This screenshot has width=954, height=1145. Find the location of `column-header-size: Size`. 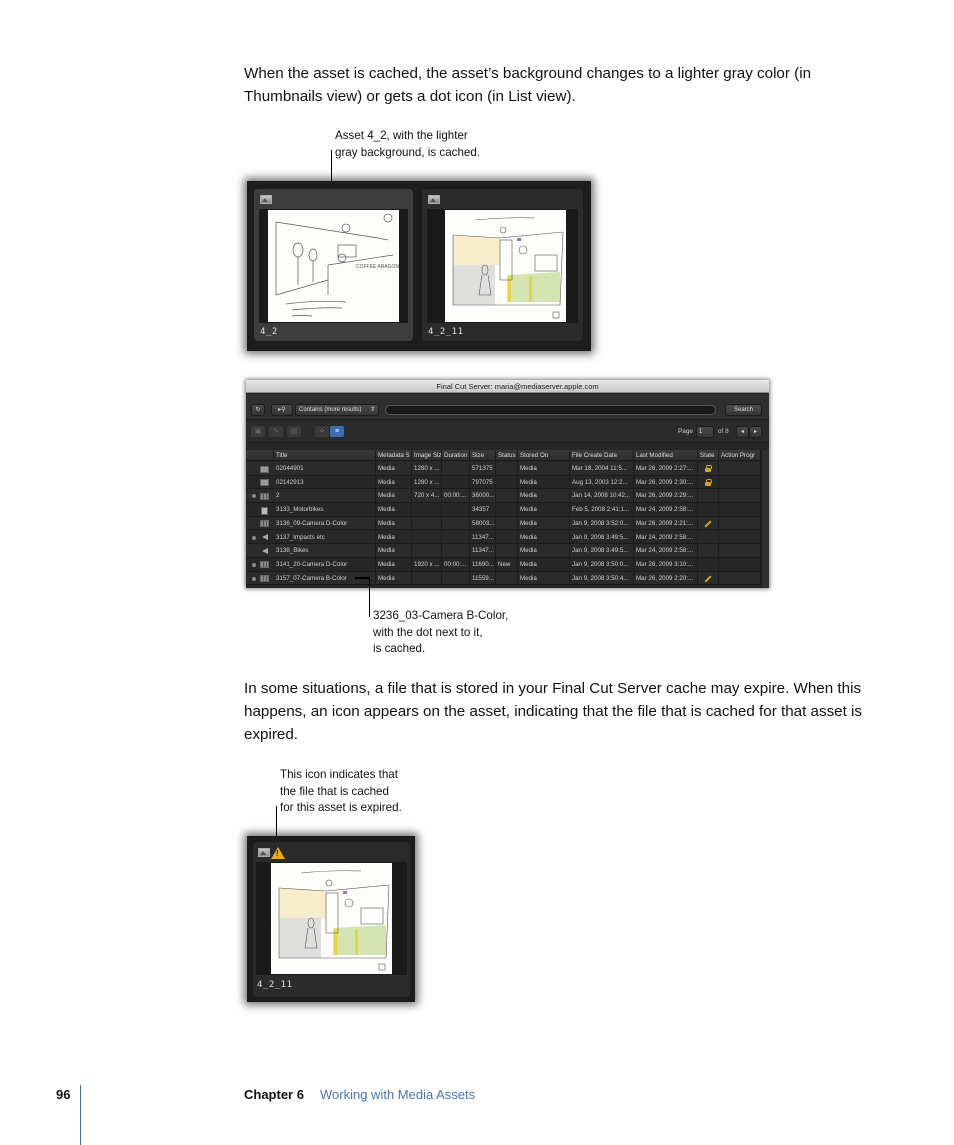

column-header-size: Size is located at coordinates (483, 455).